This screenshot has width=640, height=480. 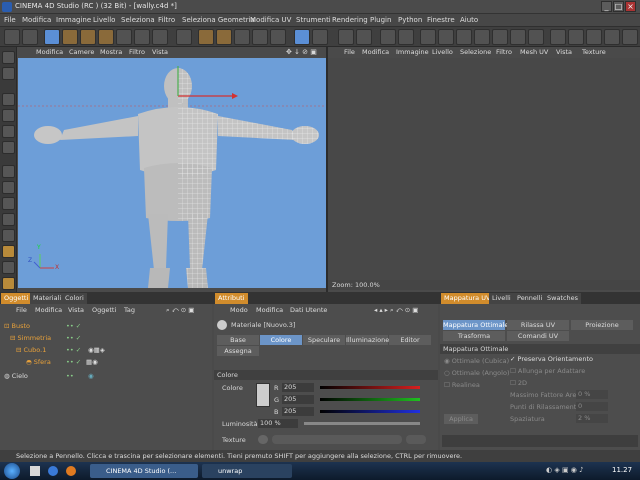 I want to click on luminosity-slider, so click(x=362, y=423).